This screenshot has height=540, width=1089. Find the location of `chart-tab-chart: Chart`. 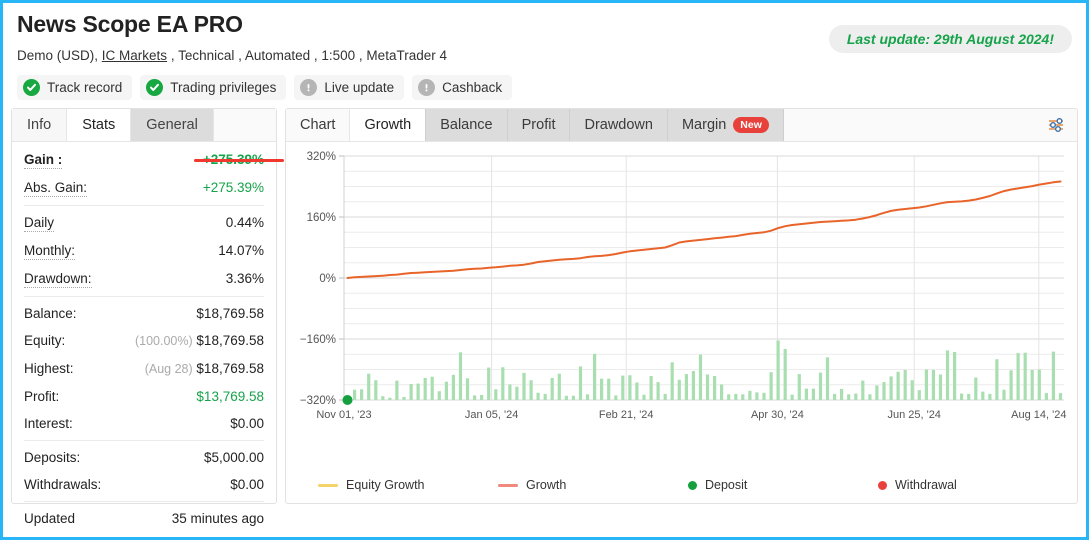

chart-tab-chart: Chart is located at coordinates (318, 125).